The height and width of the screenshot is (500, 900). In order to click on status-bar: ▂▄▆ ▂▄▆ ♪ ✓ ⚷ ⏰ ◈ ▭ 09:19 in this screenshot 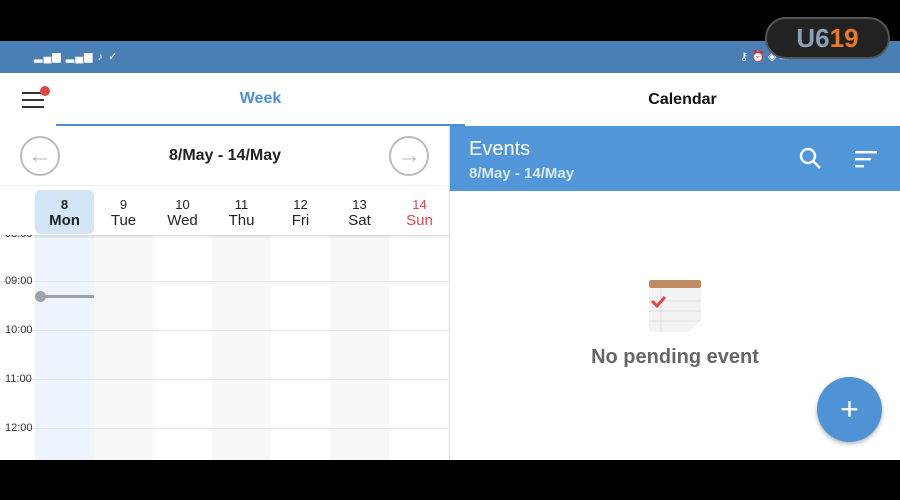, I will do `click(450, 57)`.